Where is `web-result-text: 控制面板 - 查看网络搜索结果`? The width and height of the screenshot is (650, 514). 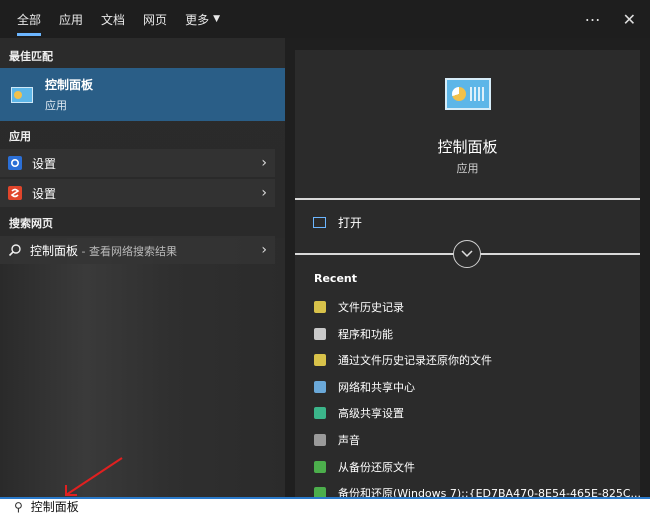 web-result-text: 控制面板 - 查看网络搜索结果 is located at coordinates (103, 250).